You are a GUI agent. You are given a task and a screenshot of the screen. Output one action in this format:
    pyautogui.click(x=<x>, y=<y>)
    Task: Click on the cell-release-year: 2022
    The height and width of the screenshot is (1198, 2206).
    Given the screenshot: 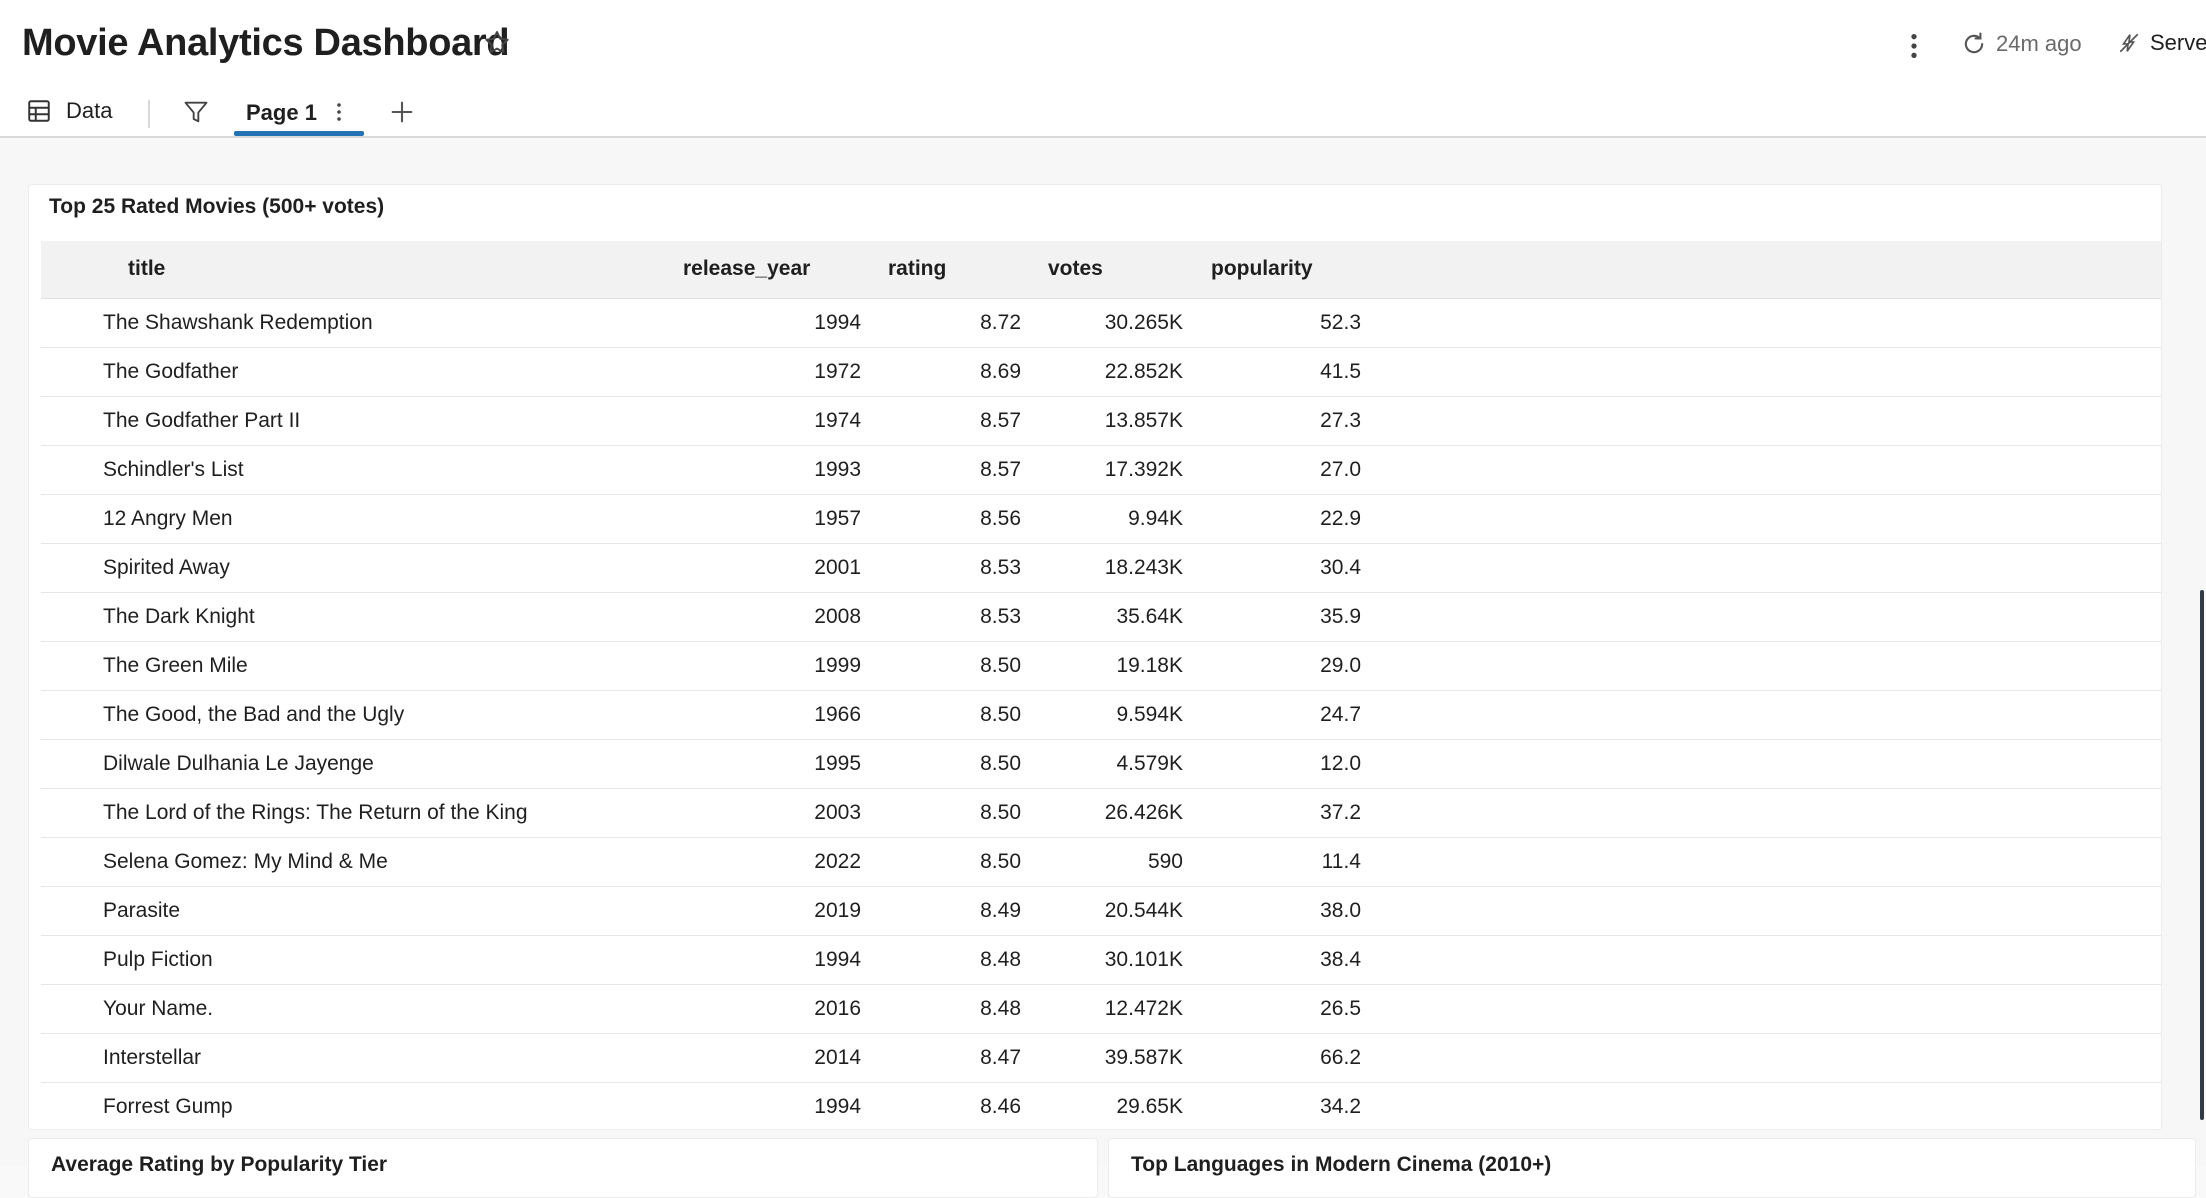 What is the action you would take?
    pyautogui.click(x=837, y=861)
    